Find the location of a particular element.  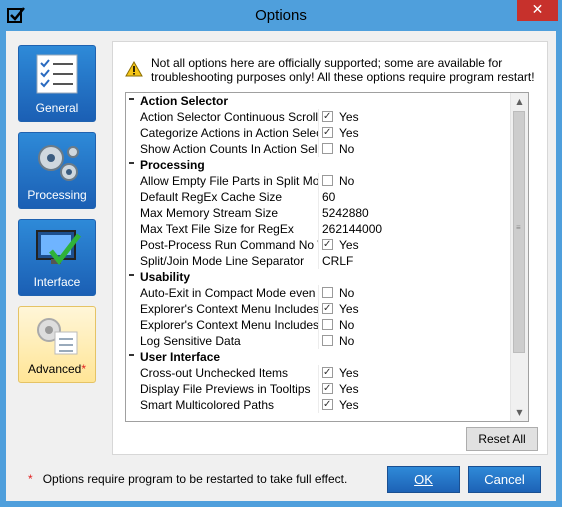

title-bar: Options ✕ is located at coordinates (281, 15).